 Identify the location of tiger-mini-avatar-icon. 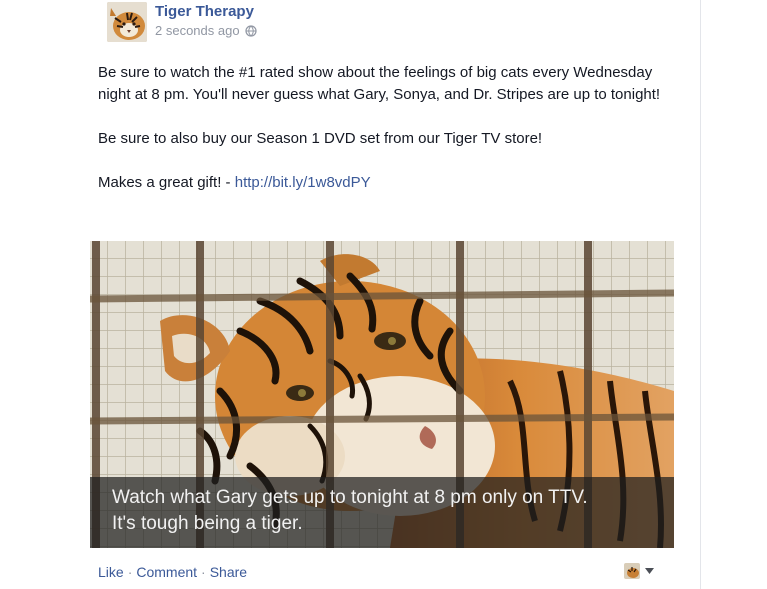
(632, 571).